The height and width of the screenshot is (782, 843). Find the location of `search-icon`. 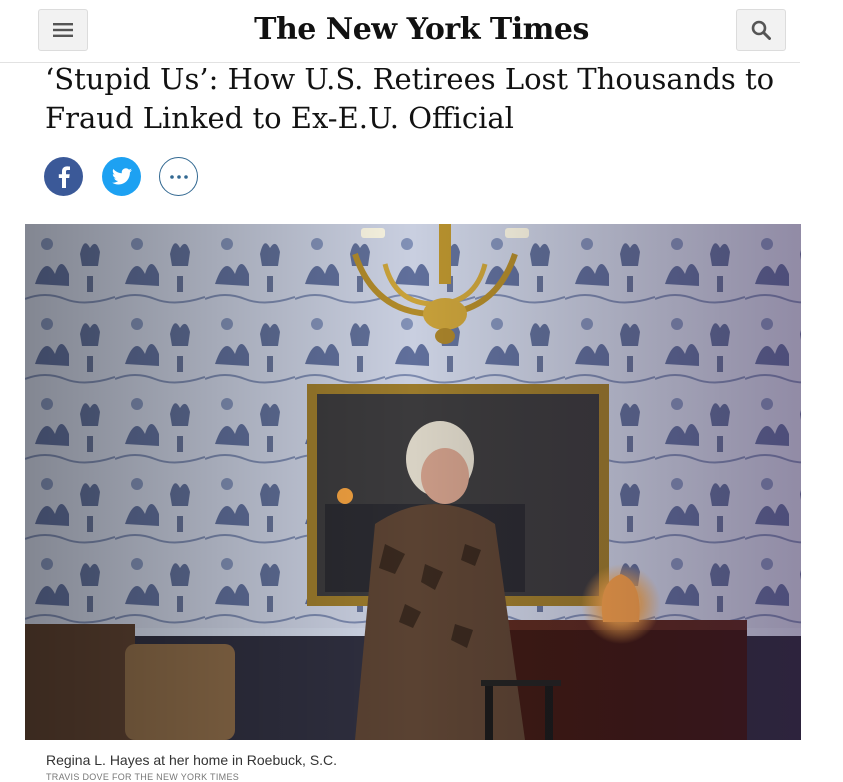

search-icon is located at coordinates (761, 30).